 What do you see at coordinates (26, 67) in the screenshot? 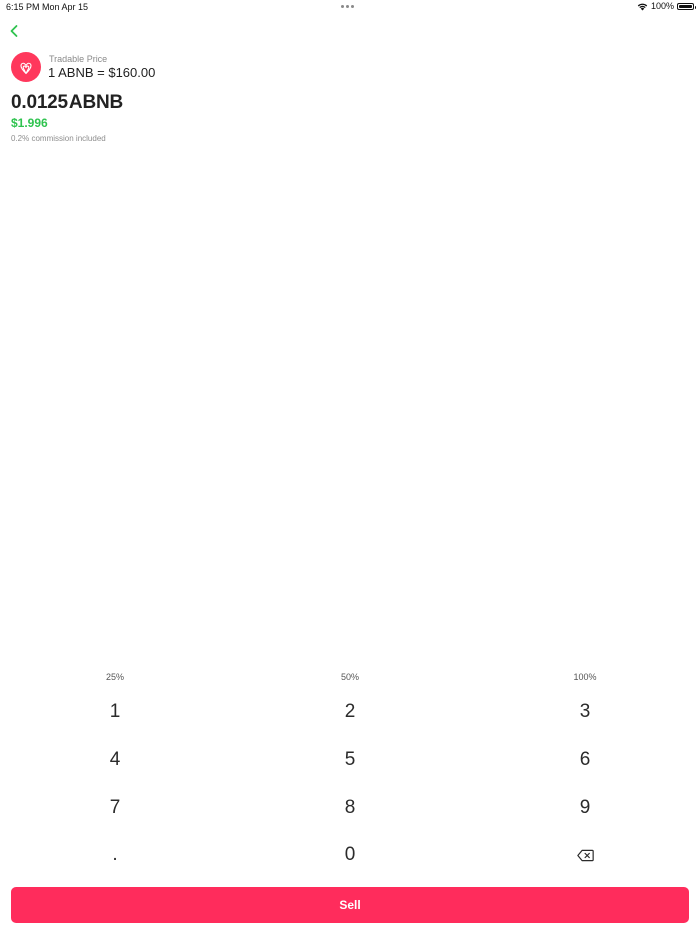
I see `airbnb-logo-icon` at bounding box center [26, 67].